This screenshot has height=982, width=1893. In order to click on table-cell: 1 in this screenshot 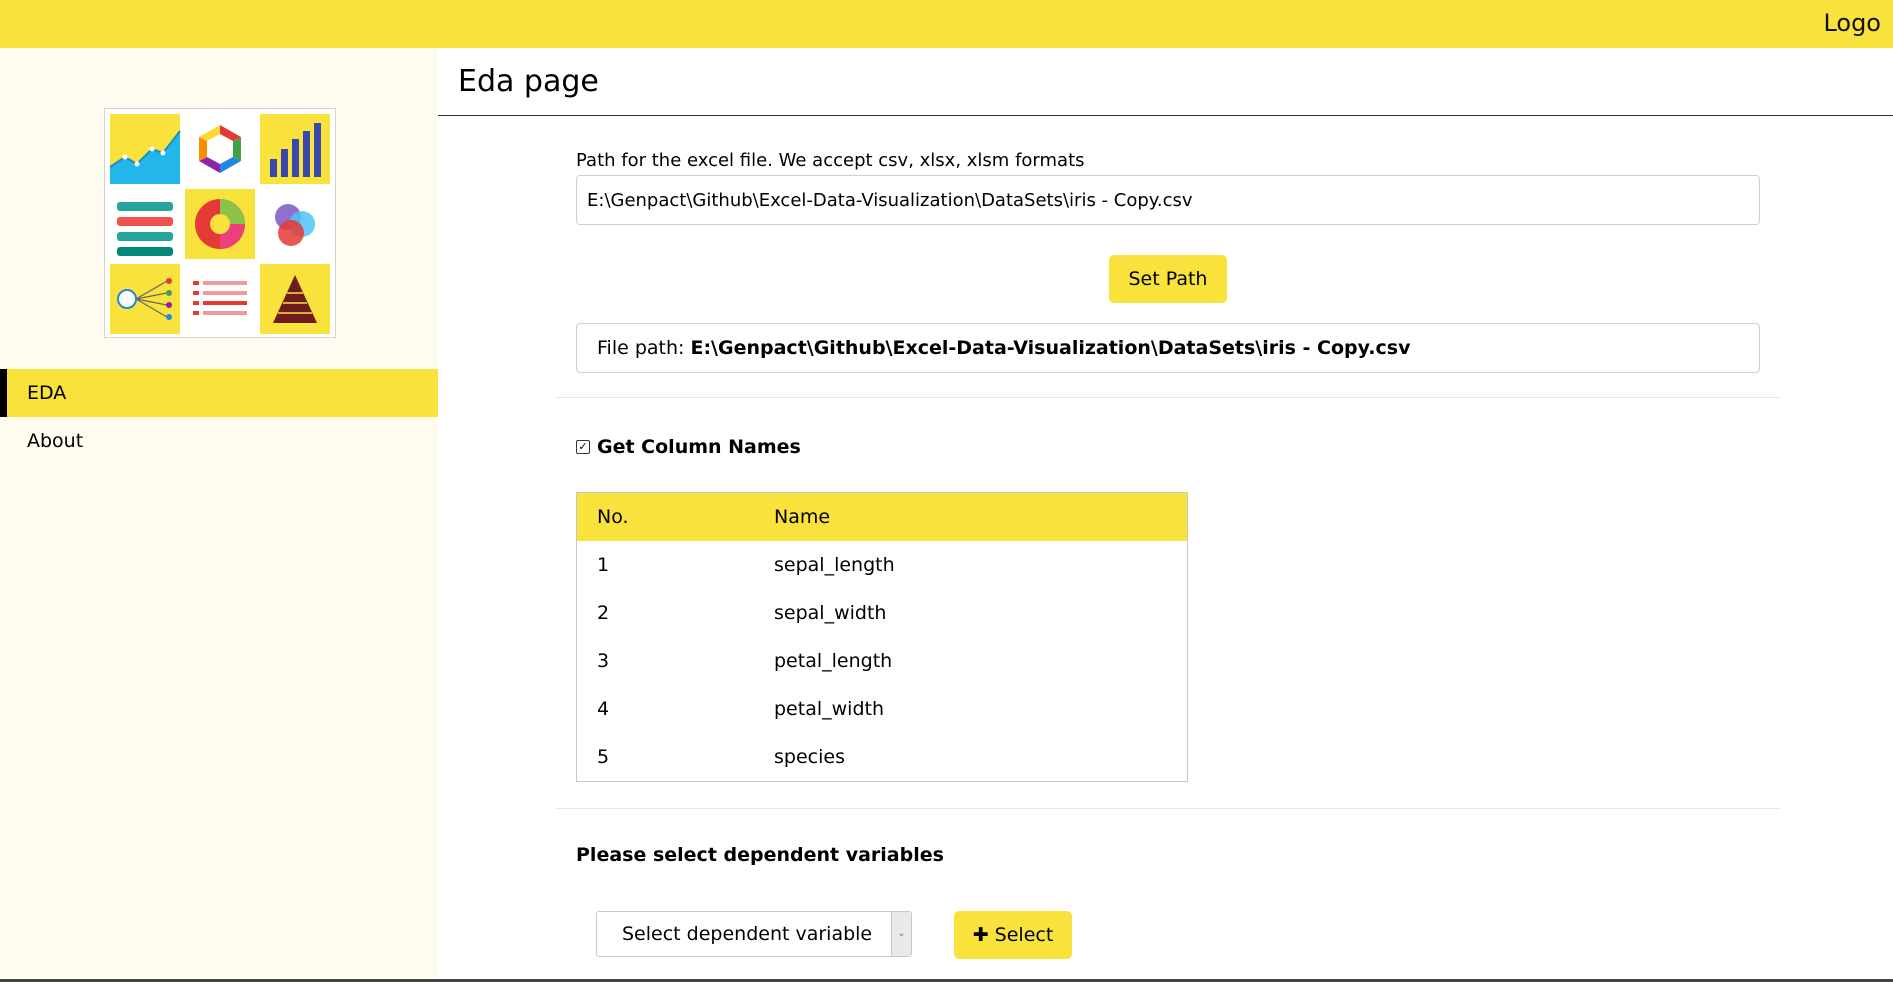, I will do `click(603, 565)`.